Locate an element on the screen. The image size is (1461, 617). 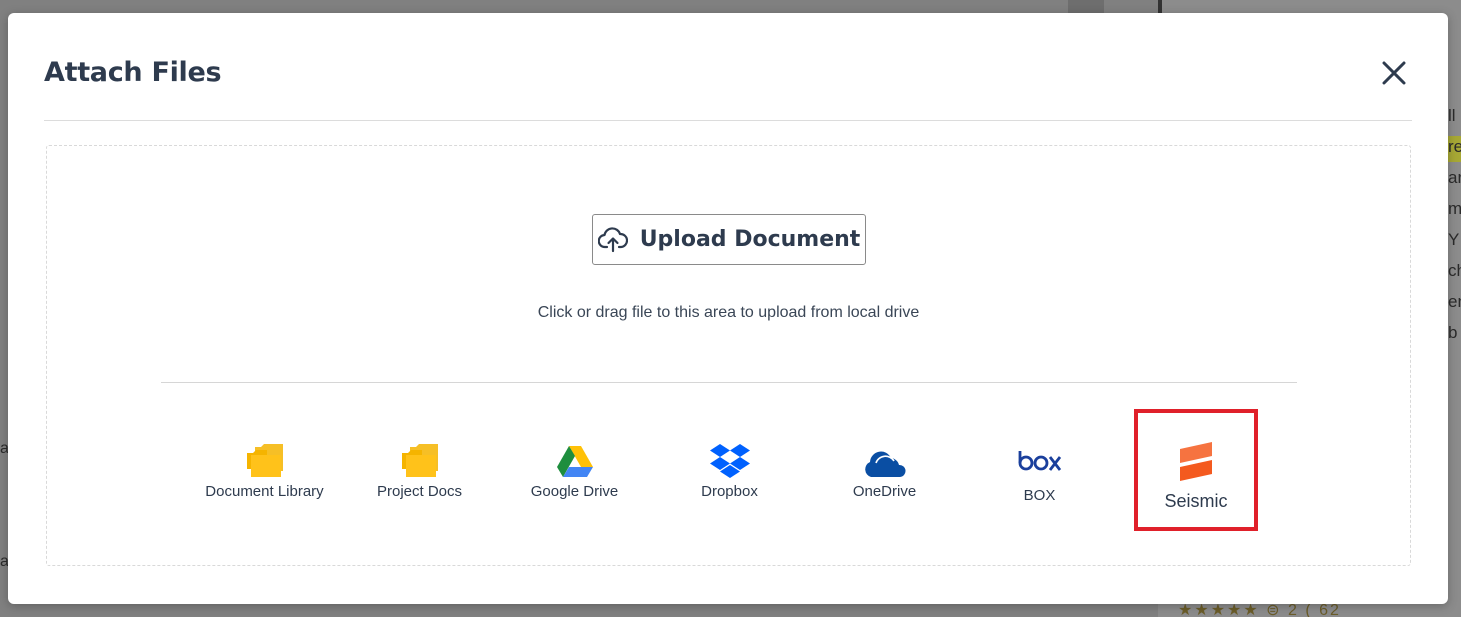
google-drive-icon is located at coordinates (574, 461).